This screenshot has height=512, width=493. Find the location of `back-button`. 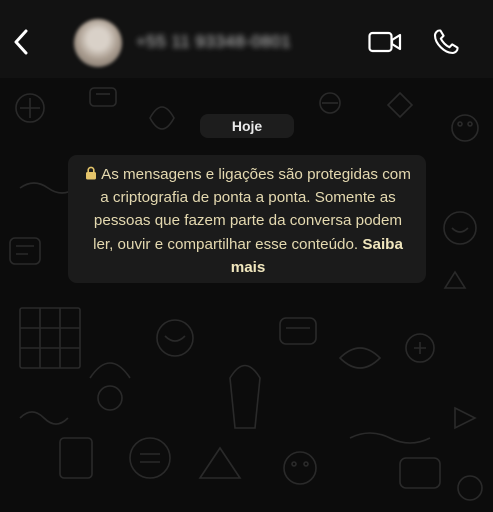

back-button is located at coordinates (21, 42).